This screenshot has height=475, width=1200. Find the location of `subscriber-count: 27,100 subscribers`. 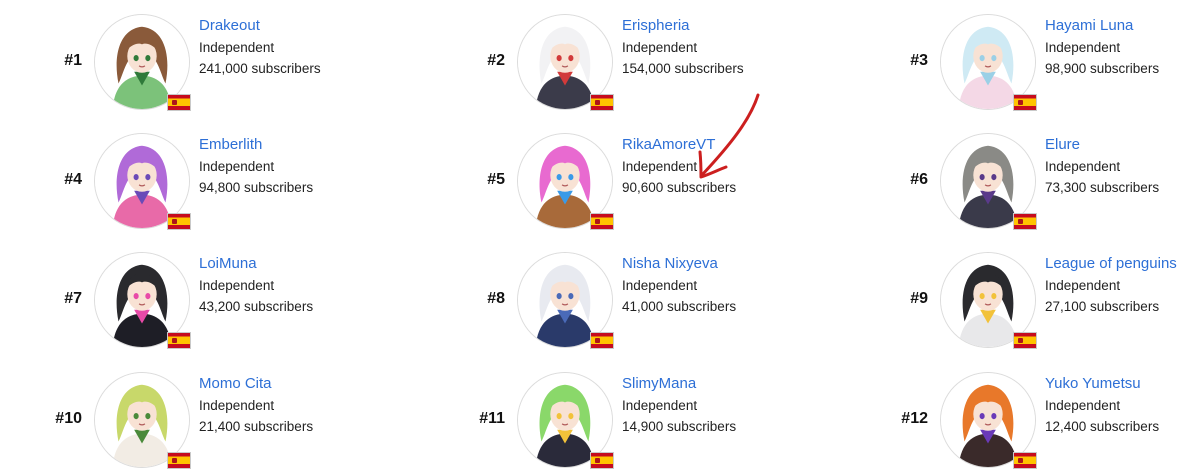

subscriber-count: 27,100 subscribers is located at coordinates (1102, 306).